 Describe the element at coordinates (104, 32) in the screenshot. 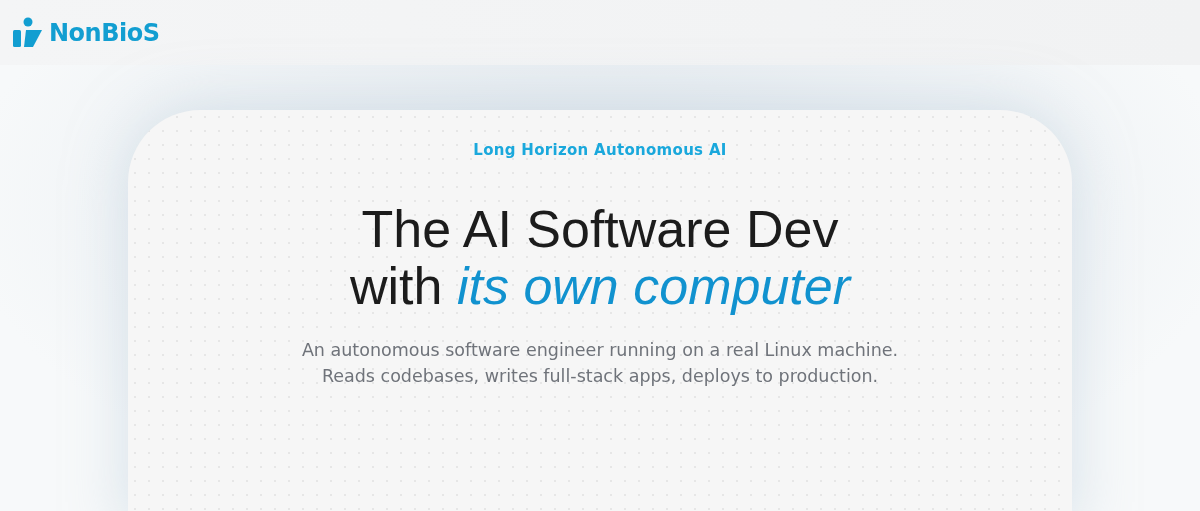

I see `logo-text: NonBioS` at that location.